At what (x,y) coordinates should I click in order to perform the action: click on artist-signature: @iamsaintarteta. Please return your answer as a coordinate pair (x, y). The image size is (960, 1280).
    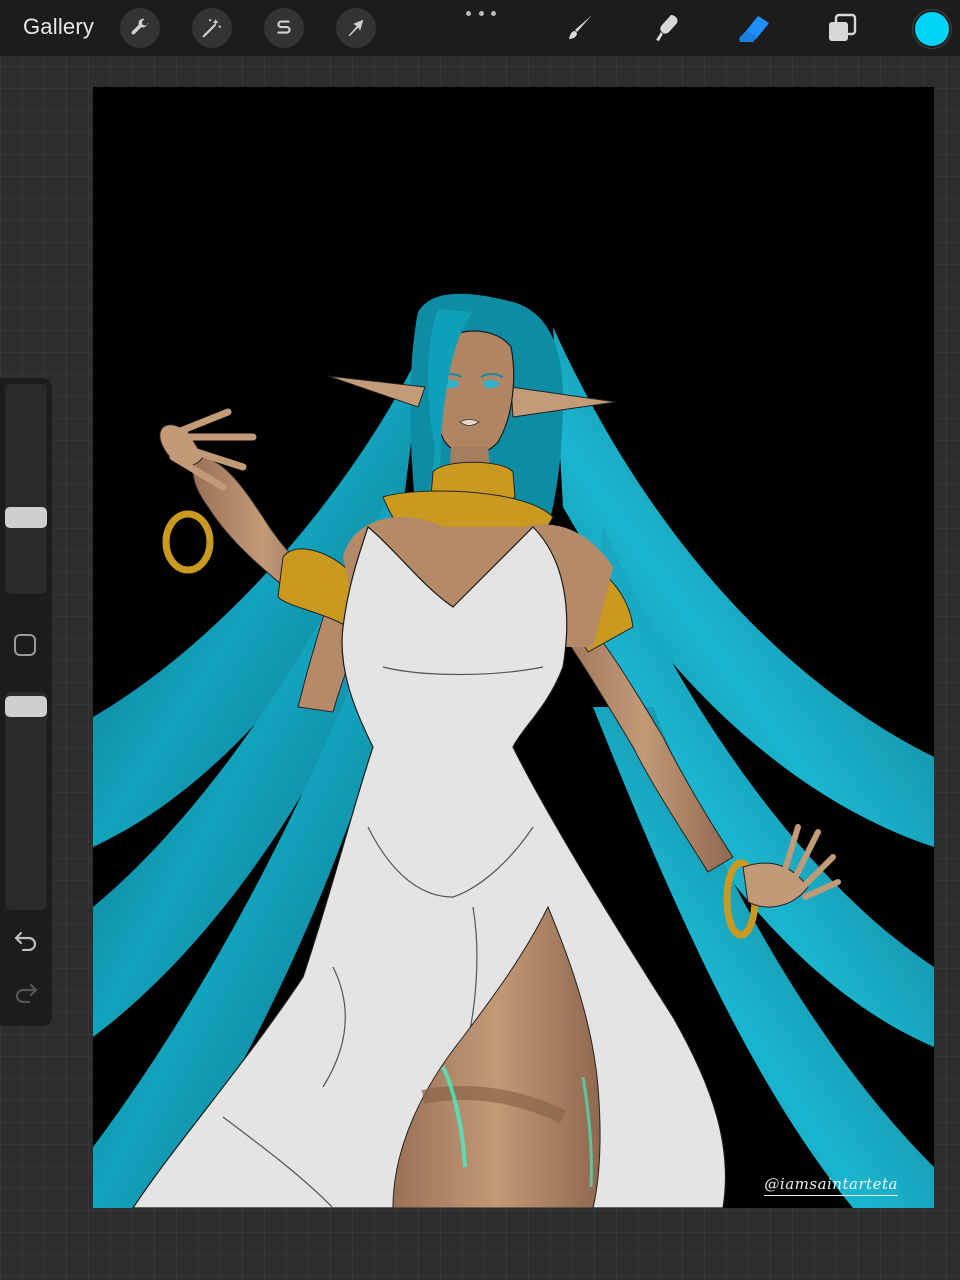
    Looking at the image, I should click on (831, 1185).